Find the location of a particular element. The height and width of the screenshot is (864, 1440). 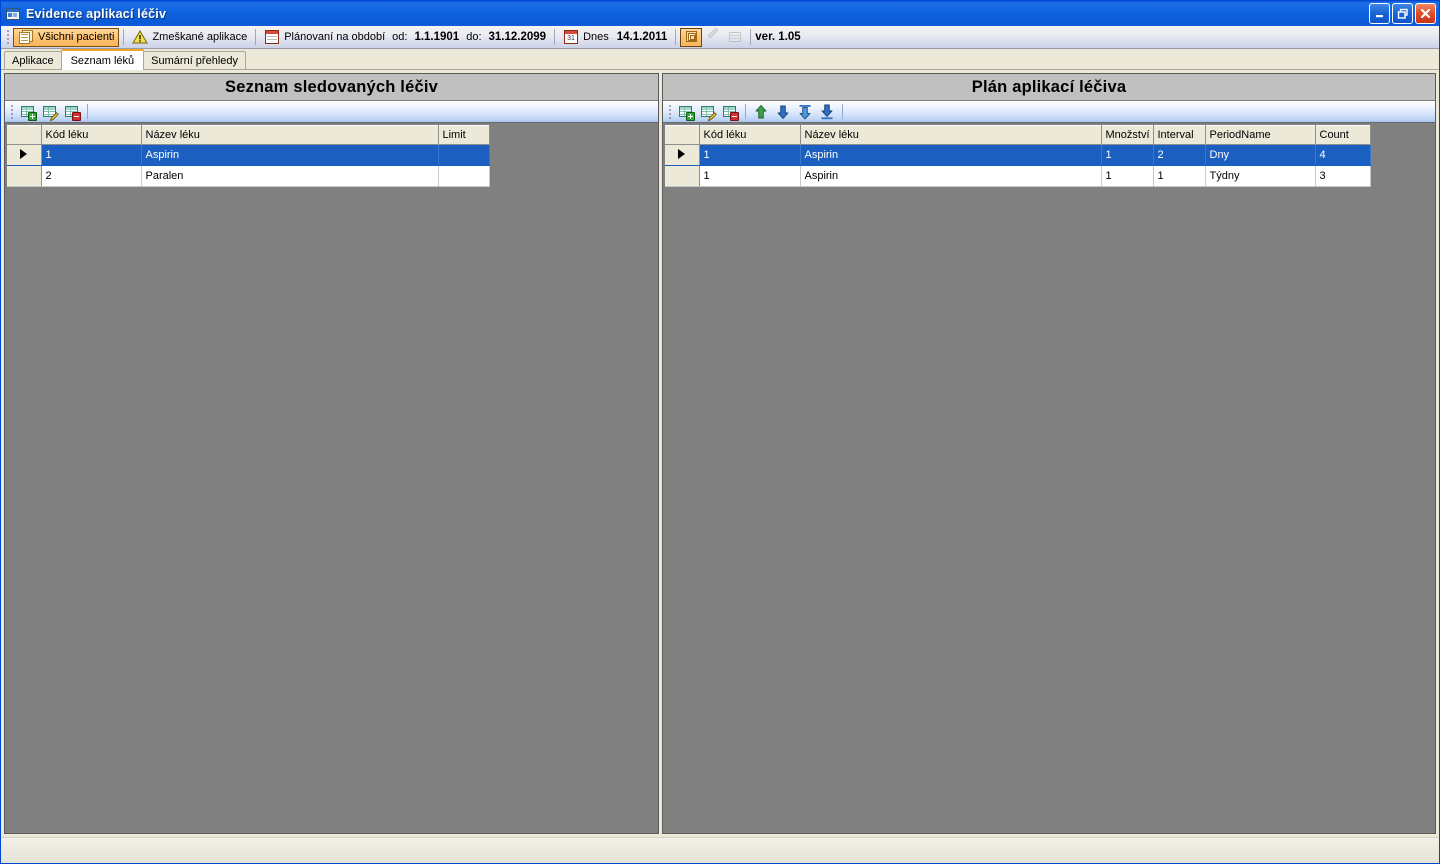

grid-edit-icon is located at coordinates (708, 112).